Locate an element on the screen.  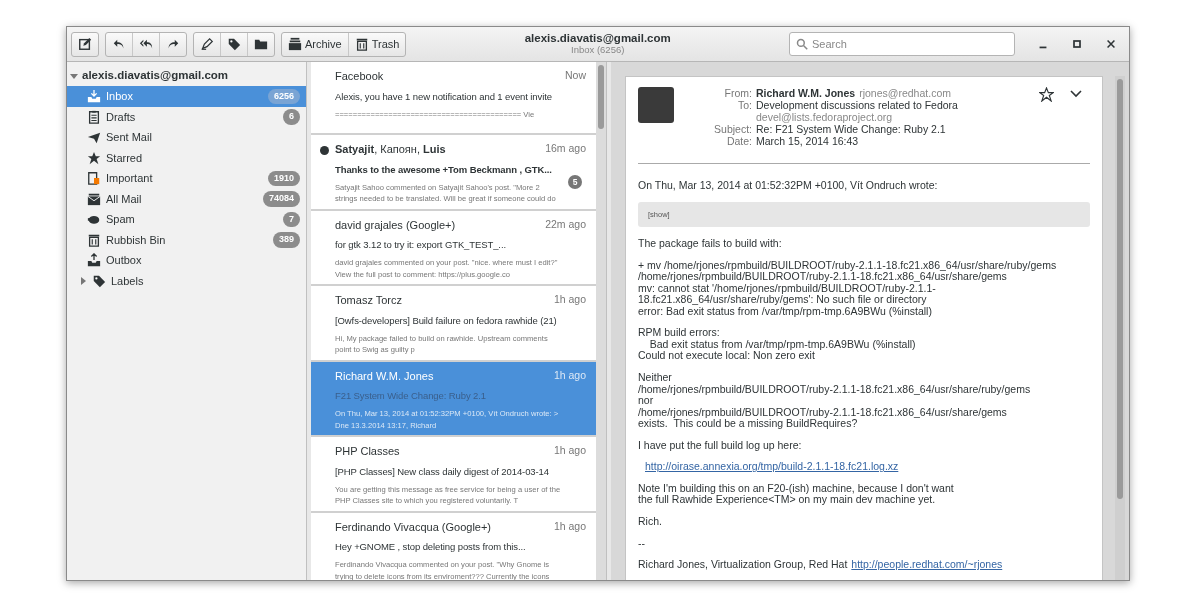
inbox-tray-icon is located at coordinates (94, 96).